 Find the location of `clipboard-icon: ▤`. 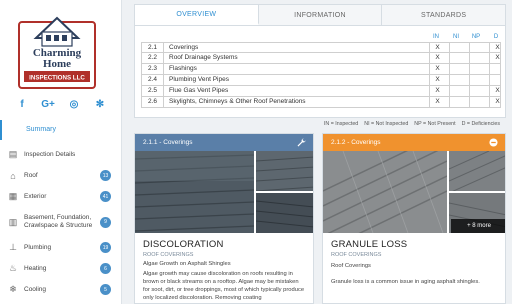

clipboard-icon: ▤ is located at coordinates (13, 154).